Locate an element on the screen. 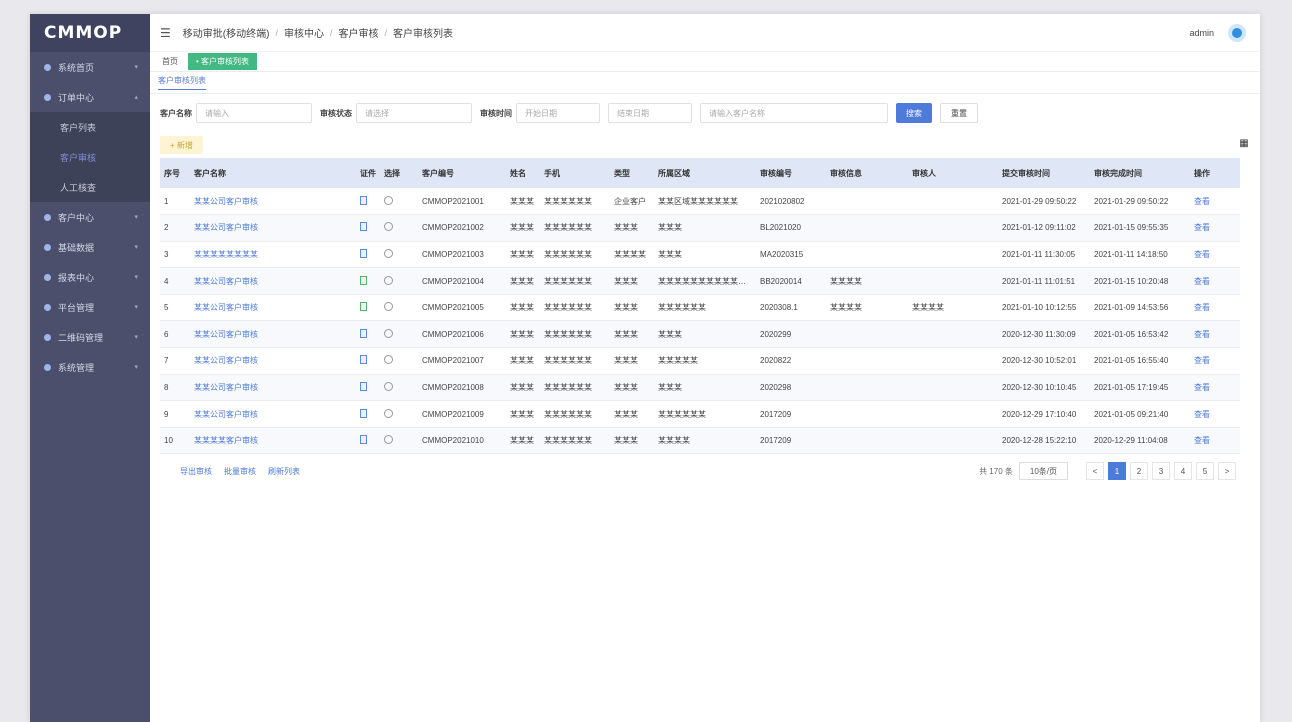  col-person: 姓名 is located at coordinates (523, 173).